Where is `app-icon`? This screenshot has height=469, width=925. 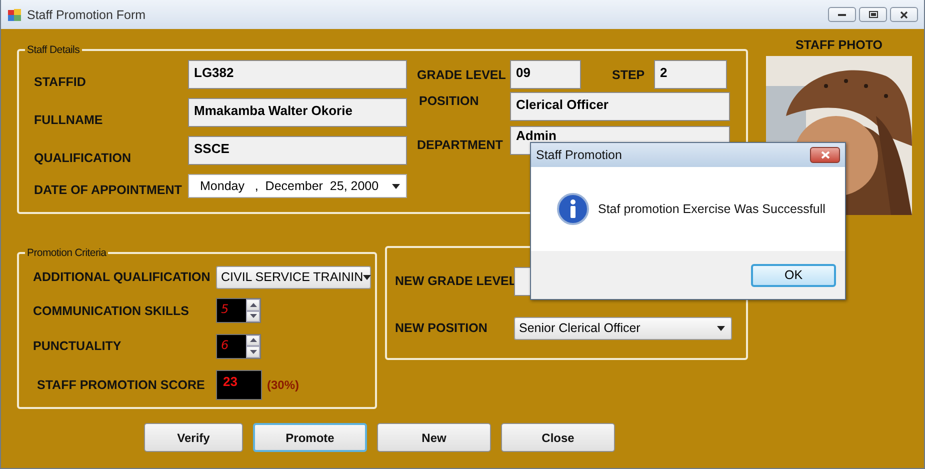
app-icon is located at coordinates (14, 14).